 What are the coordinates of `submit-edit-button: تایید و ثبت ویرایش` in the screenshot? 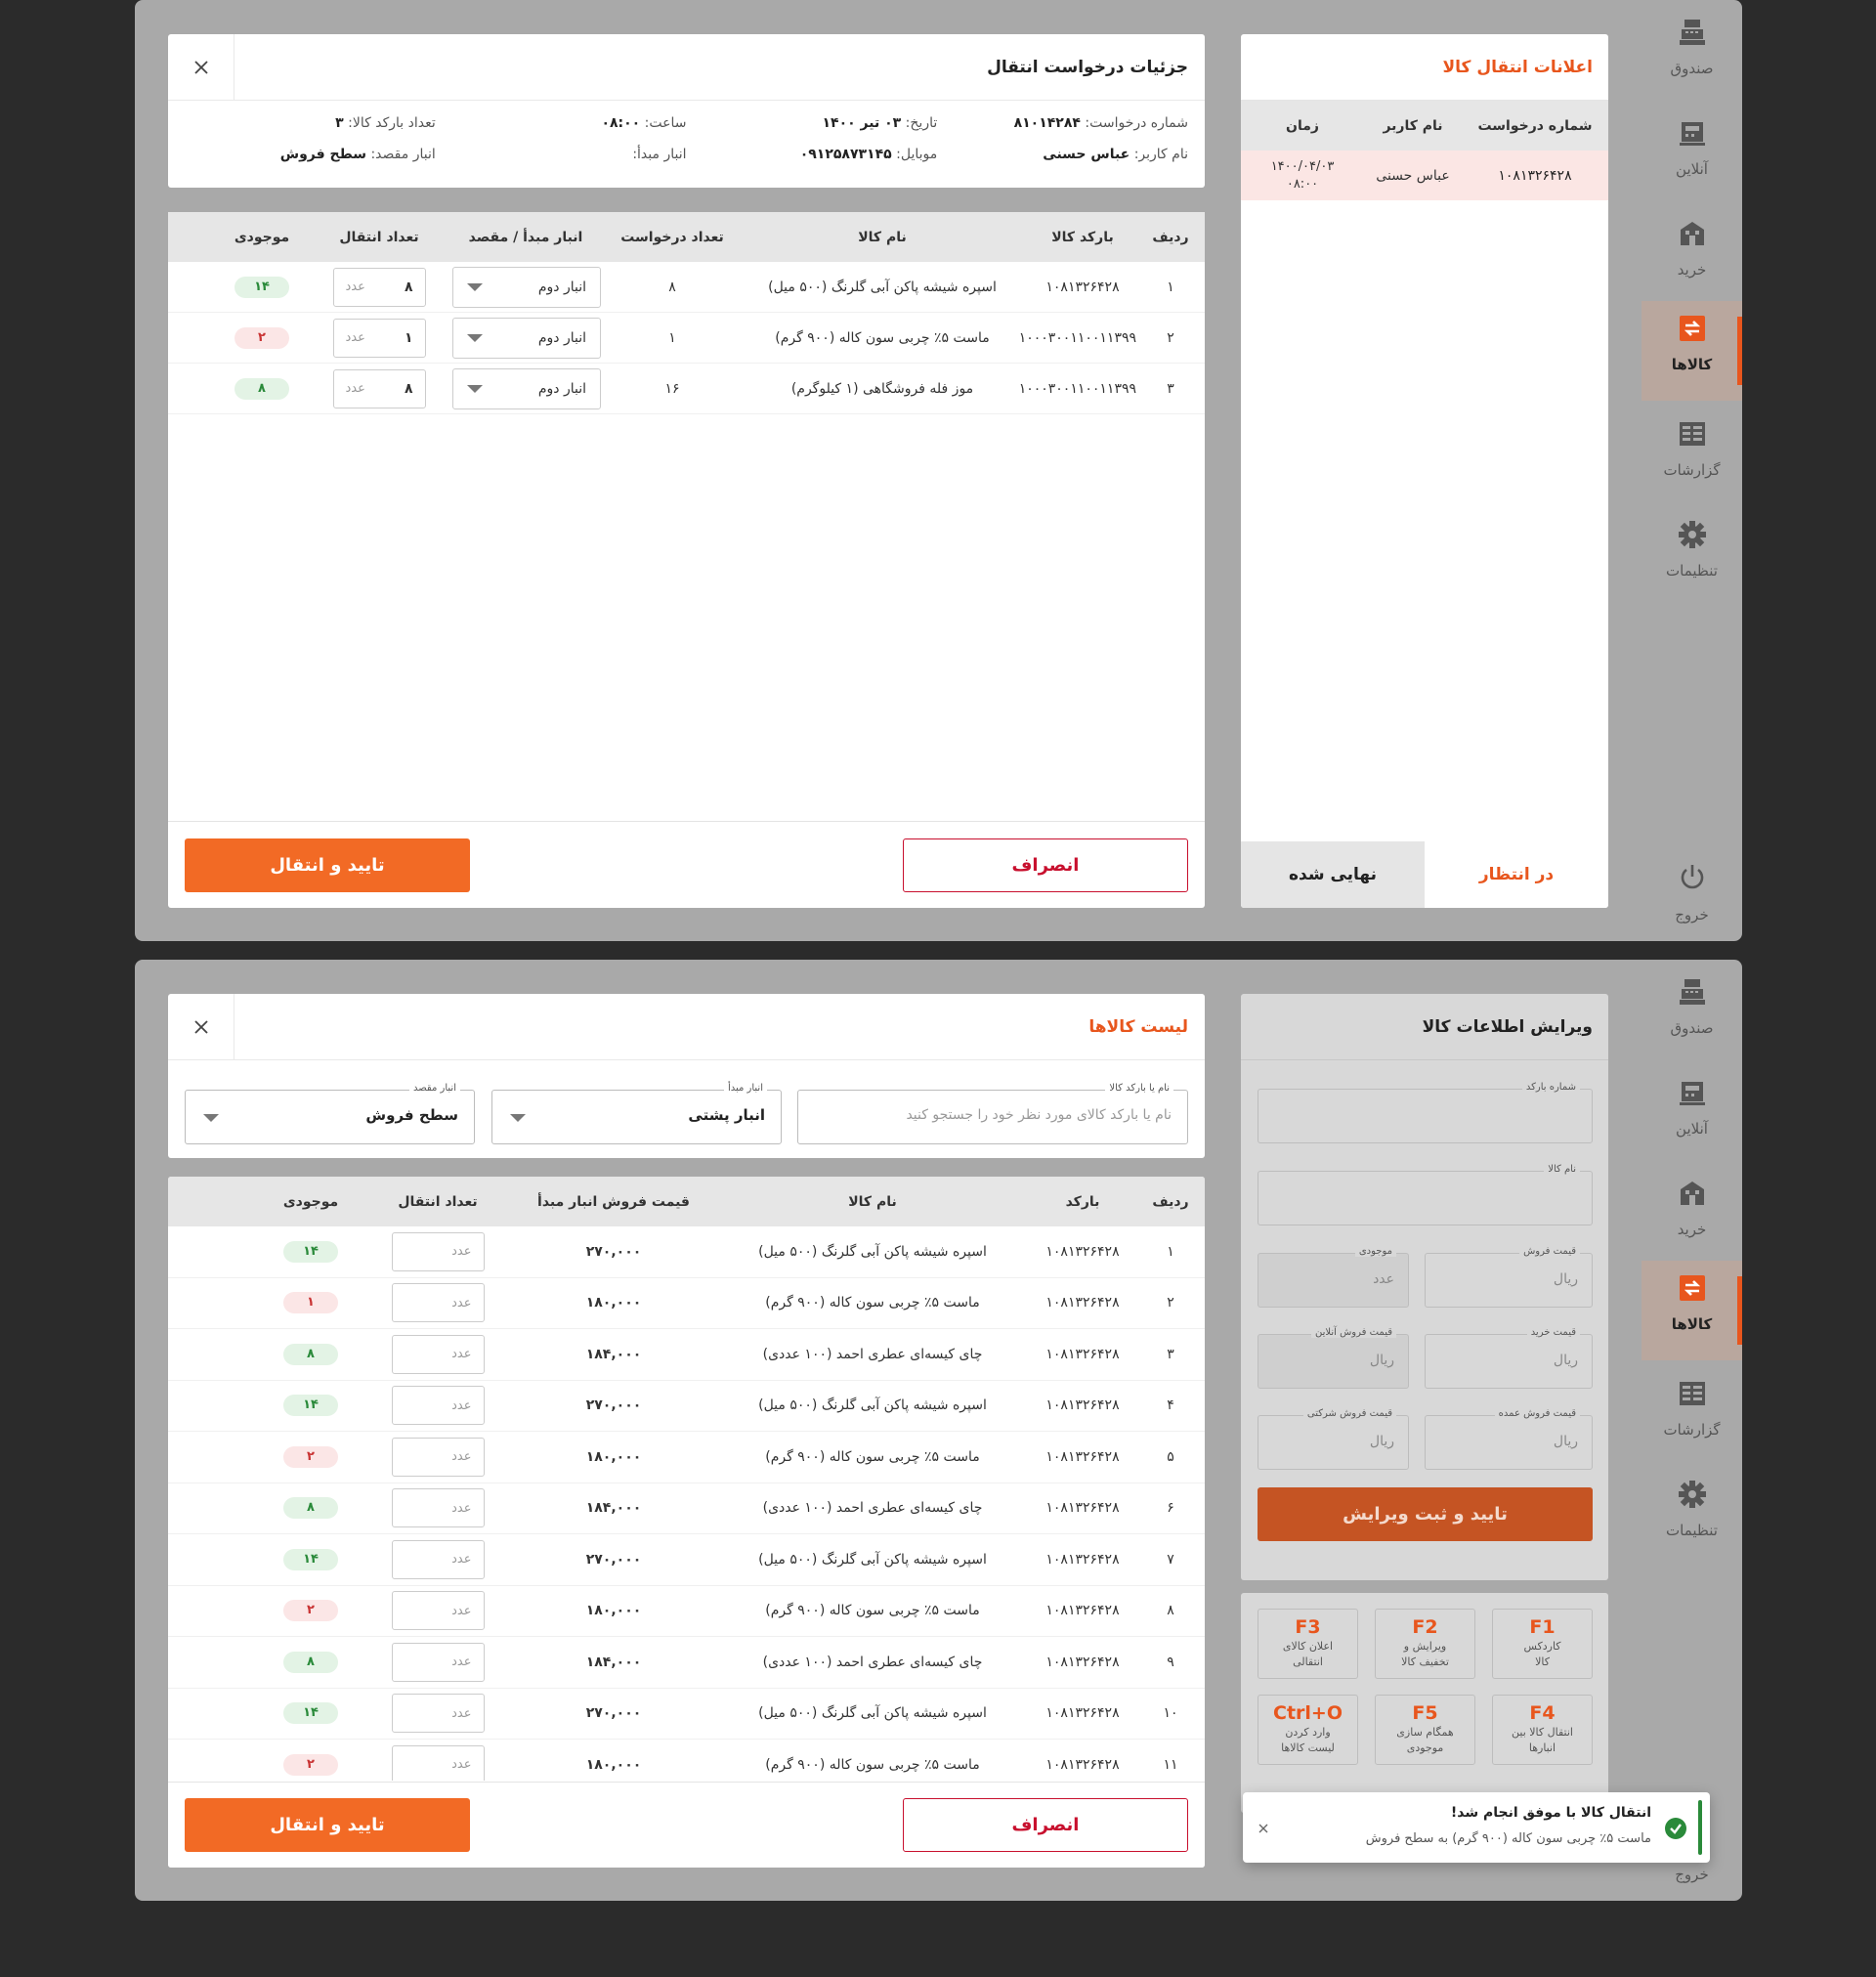 It's located at (1425, 1514).